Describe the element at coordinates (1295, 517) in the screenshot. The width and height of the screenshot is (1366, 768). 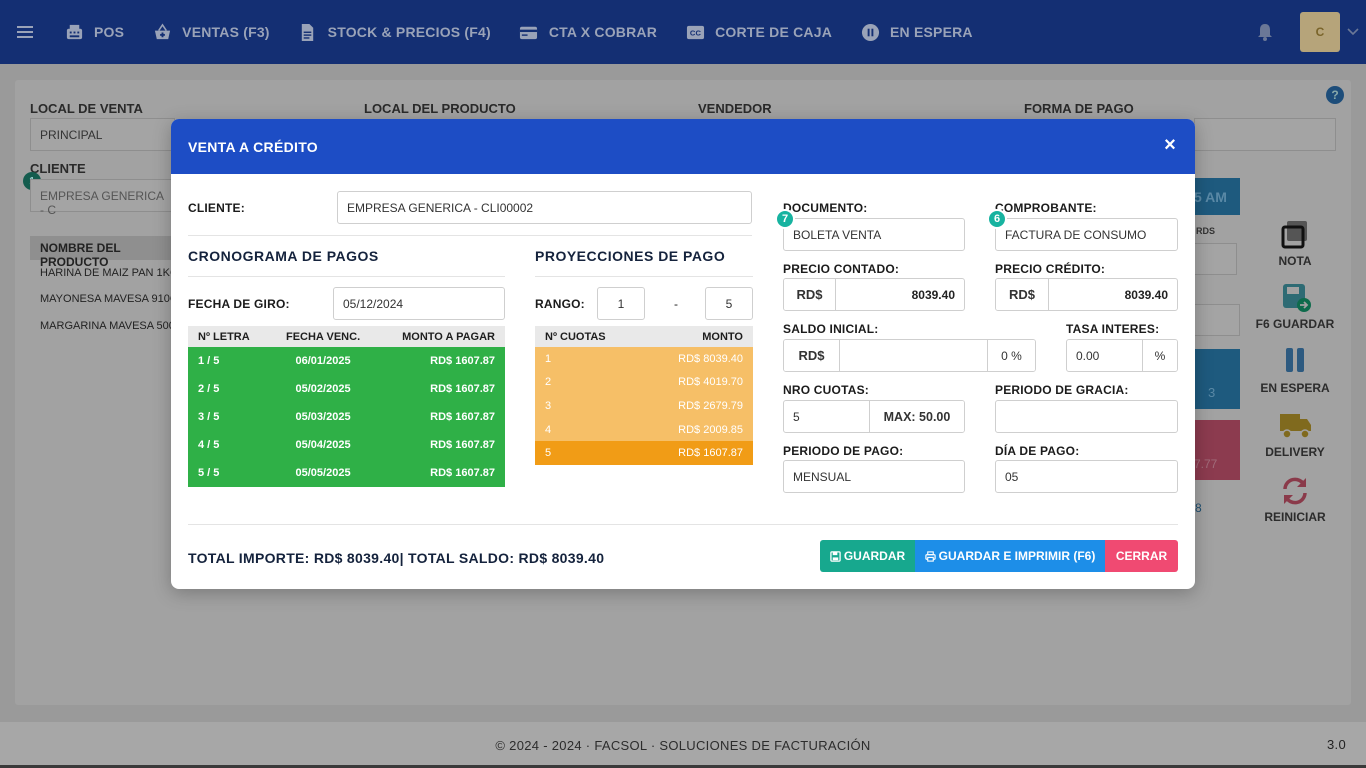
I see `reiniciar-label: REINICIAR` at that location.